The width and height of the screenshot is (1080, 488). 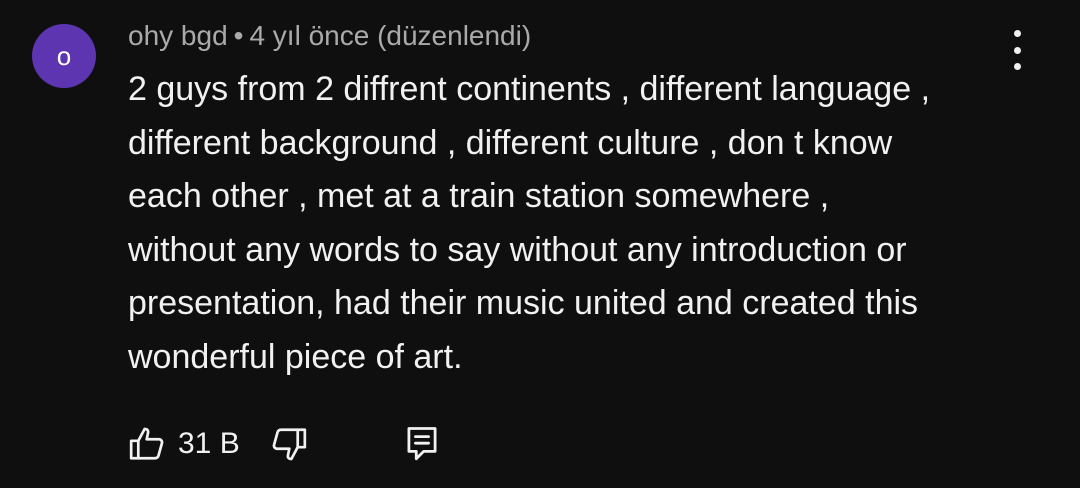 I want to click on comment-time: 4 yıl önce (düzenlendi), so click(x=390, y=35).